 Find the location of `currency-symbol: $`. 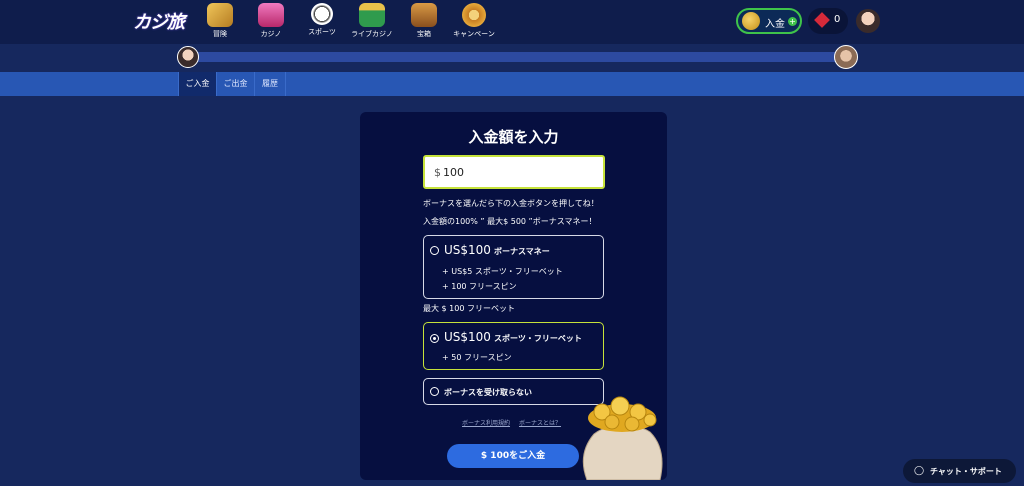

currency-symbol: $ is located at coordinates (437, 172).